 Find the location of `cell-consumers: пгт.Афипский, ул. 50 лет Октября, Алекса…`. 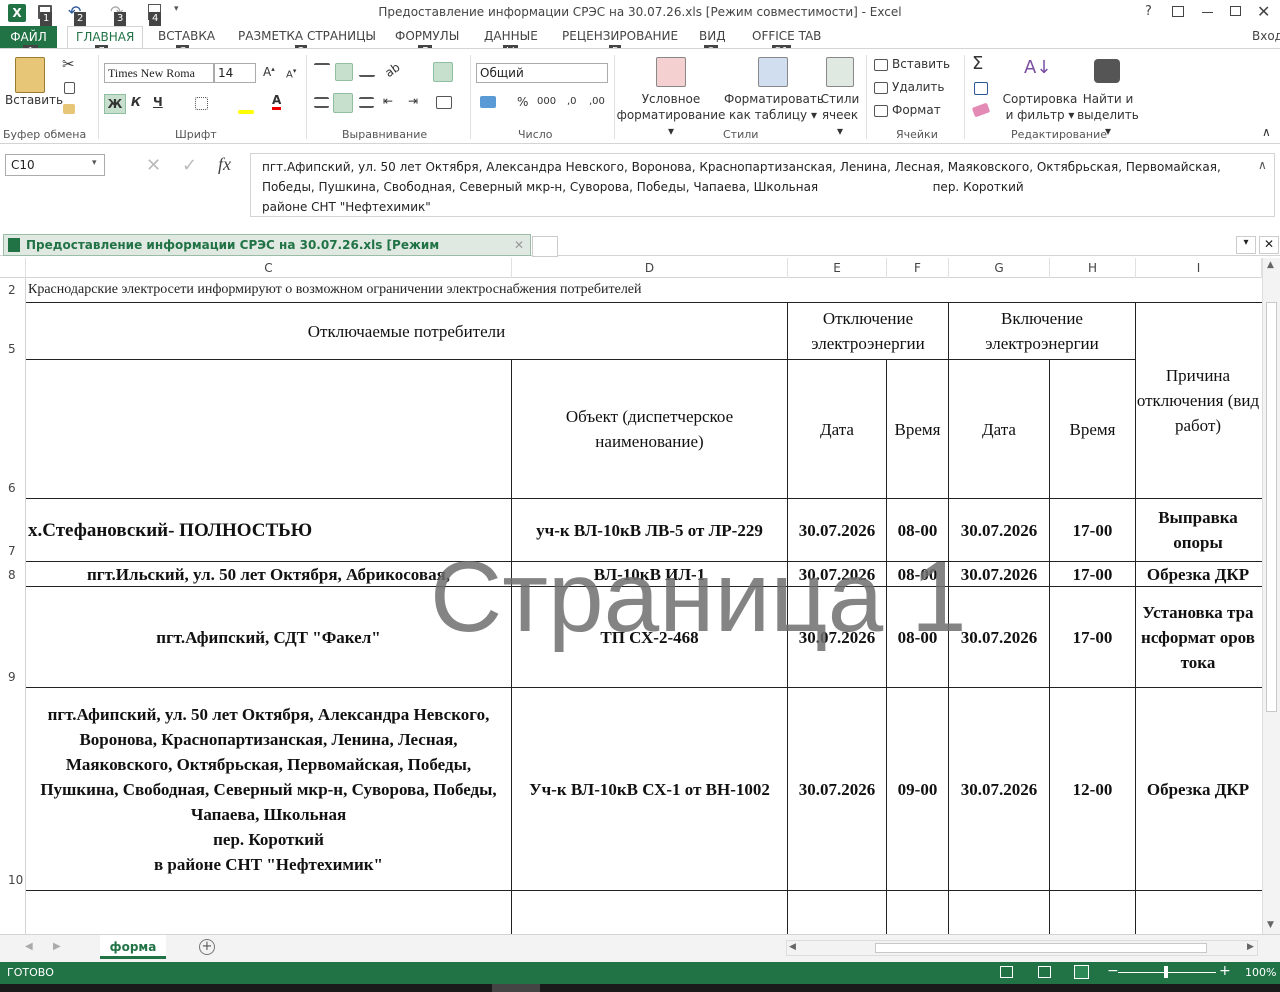

cell-consumers: пгт.Афипский, ул. 50 лет Октября, Алекса… is located at coordinates (268, 789).